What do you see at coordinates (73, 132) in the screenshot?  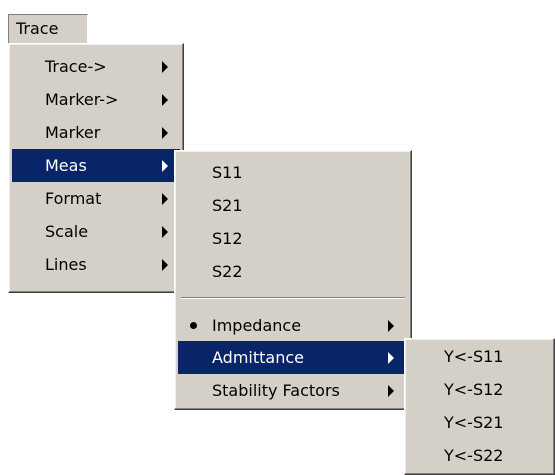 I see `menu-item-label: Marker` at bounding box center [73, 132].